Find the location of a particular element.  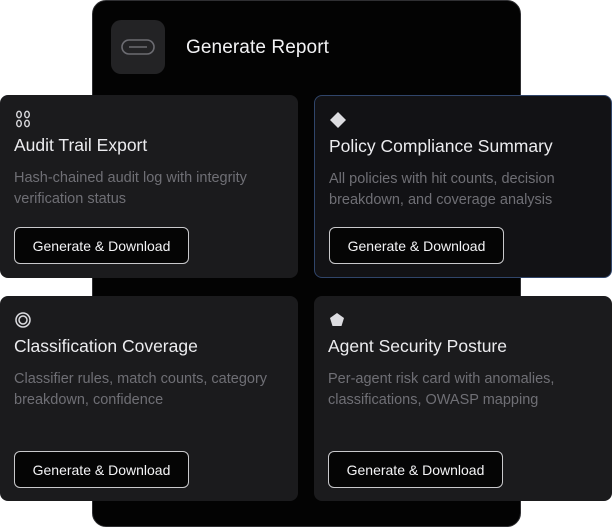

card-title: Audit Trail Export is located at coordinates (81, 145).